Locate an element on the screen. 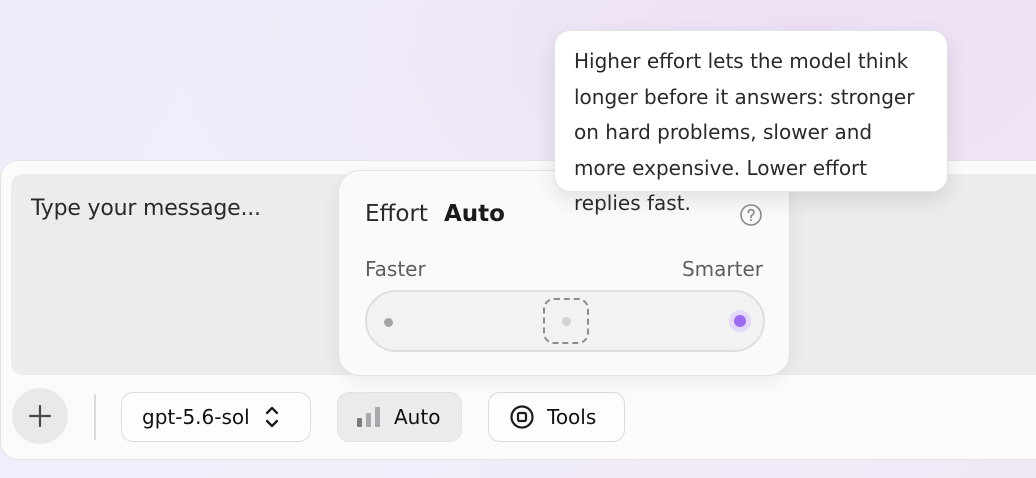  effort-slider-track is located at coordinates (565, 321).